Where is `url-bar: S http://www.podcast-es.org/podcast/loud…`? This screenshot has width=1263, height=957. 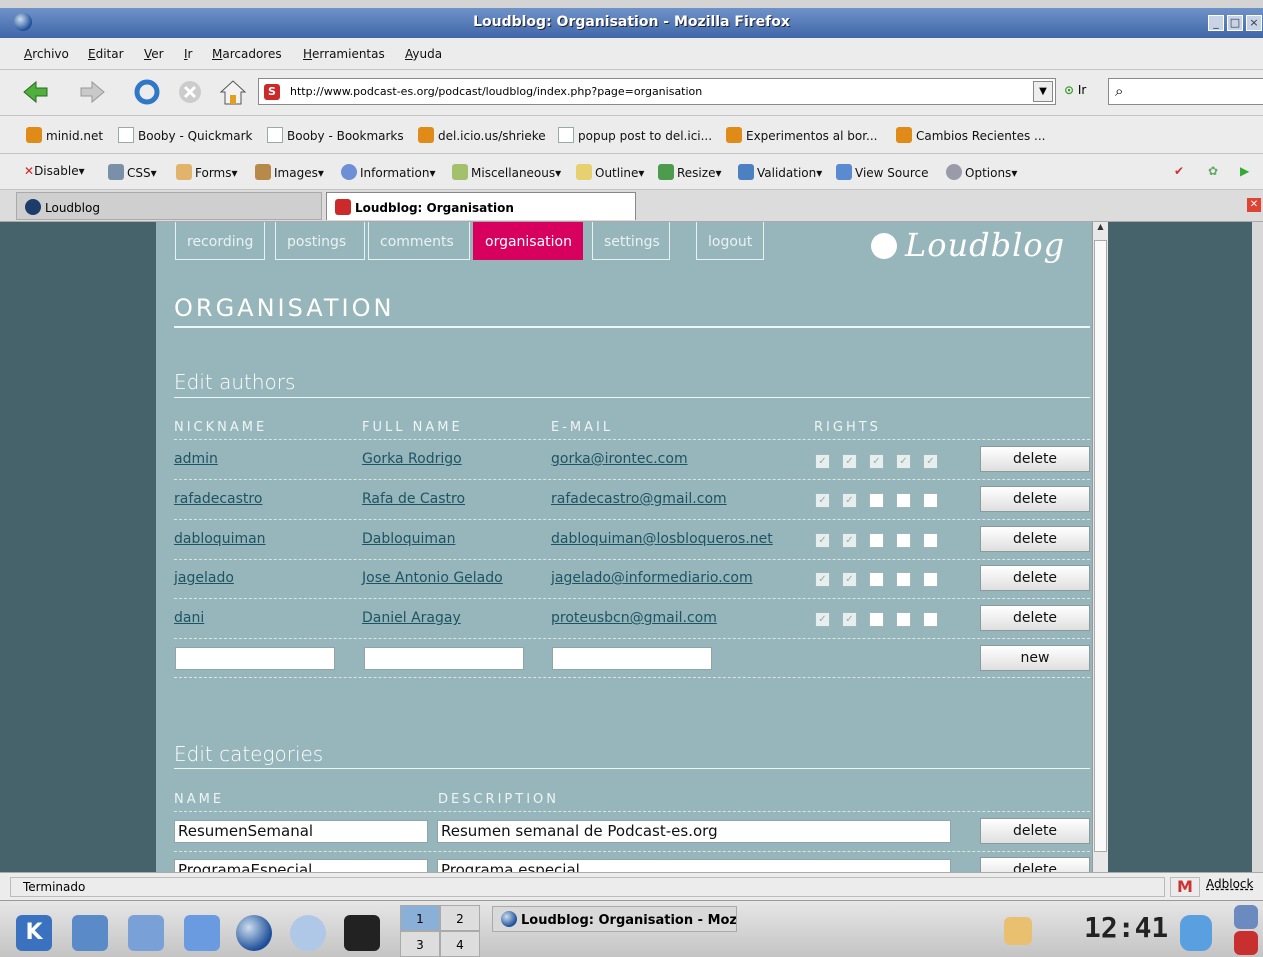
url-bar: S http://www.podcast-es.org/podcast/loud… is located at coordinates (657, 91).